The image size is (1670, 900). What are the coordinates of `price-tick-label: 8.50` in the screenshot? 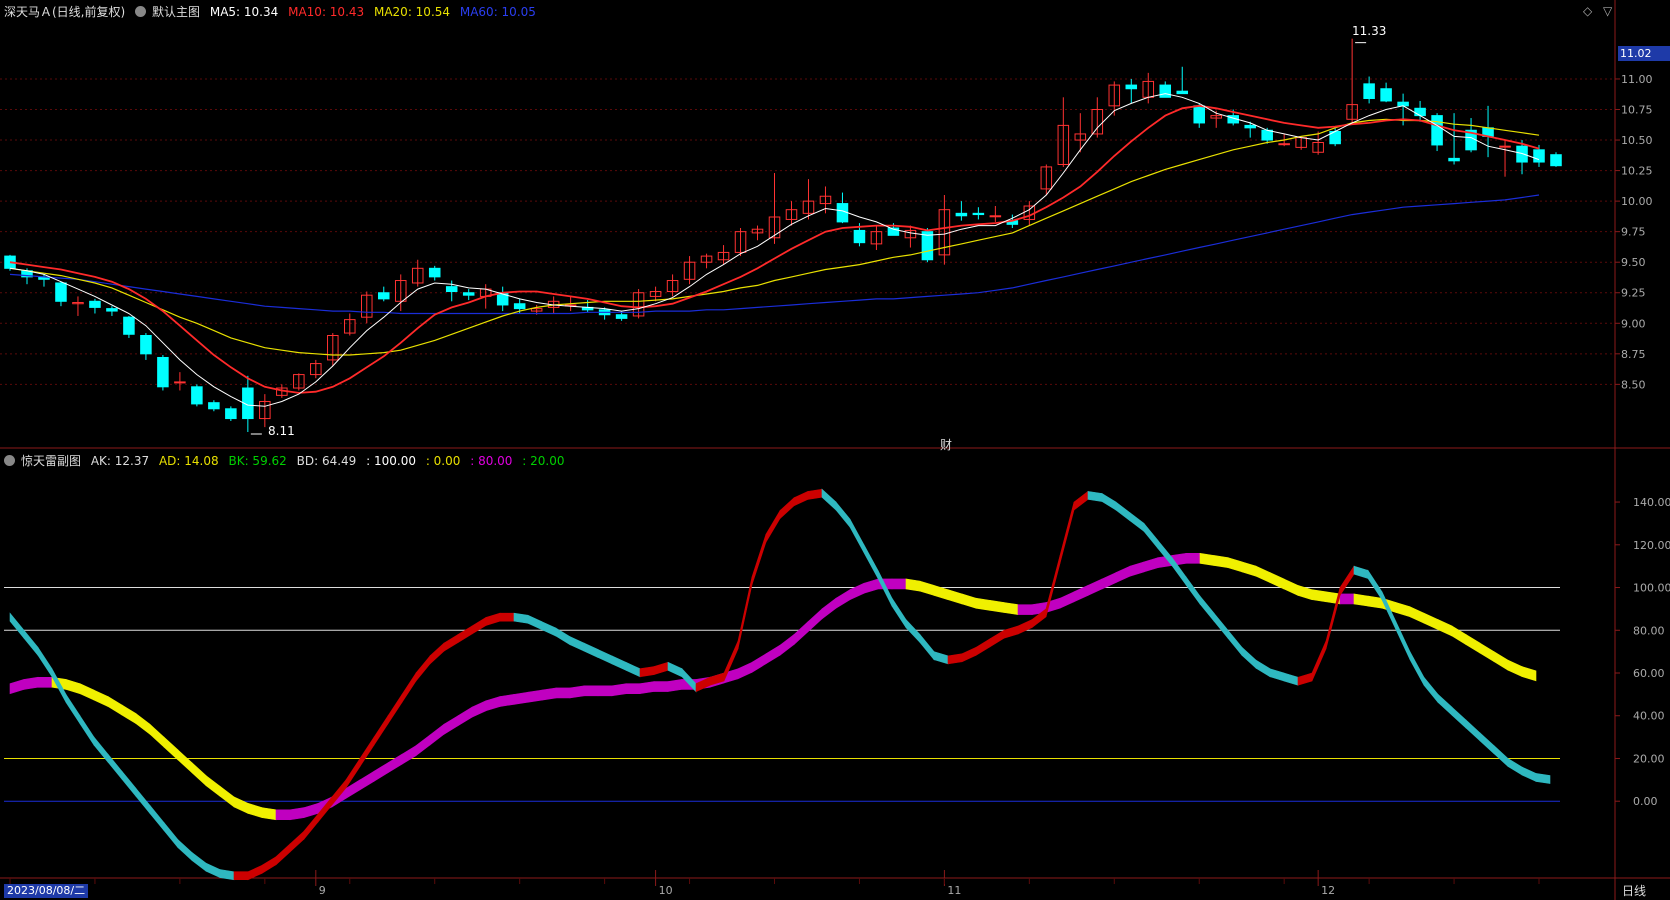 It's located at (1633, 384).